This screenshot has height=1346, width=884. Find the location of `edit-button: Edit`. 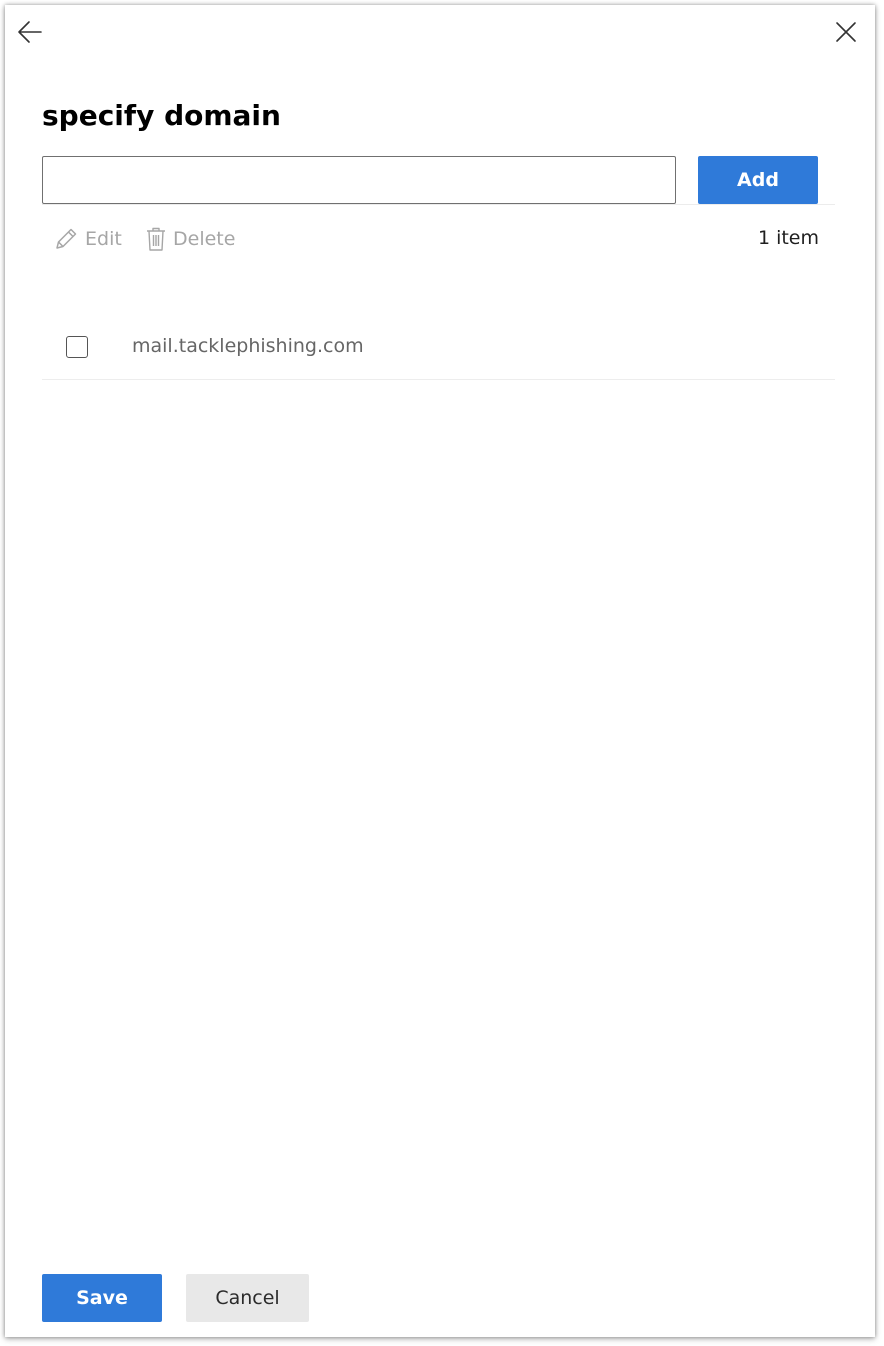

edit-button: Edit is located at coordinates (87, 239).